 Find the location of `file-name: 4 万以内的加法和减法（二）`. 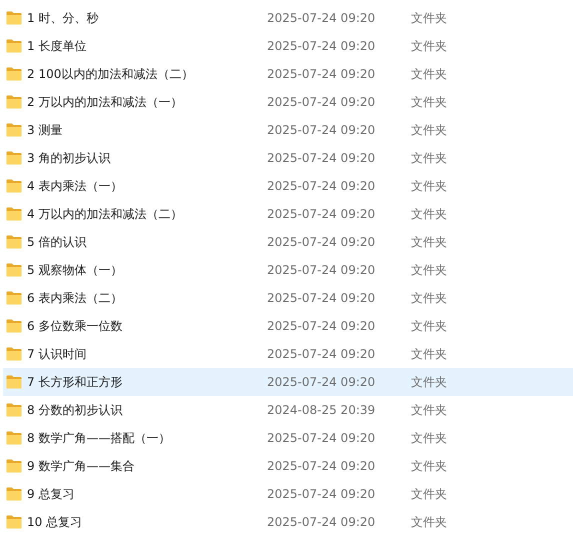

file-name: 4 万以内的加法和减法（二） is located at coordinates (105, 214).